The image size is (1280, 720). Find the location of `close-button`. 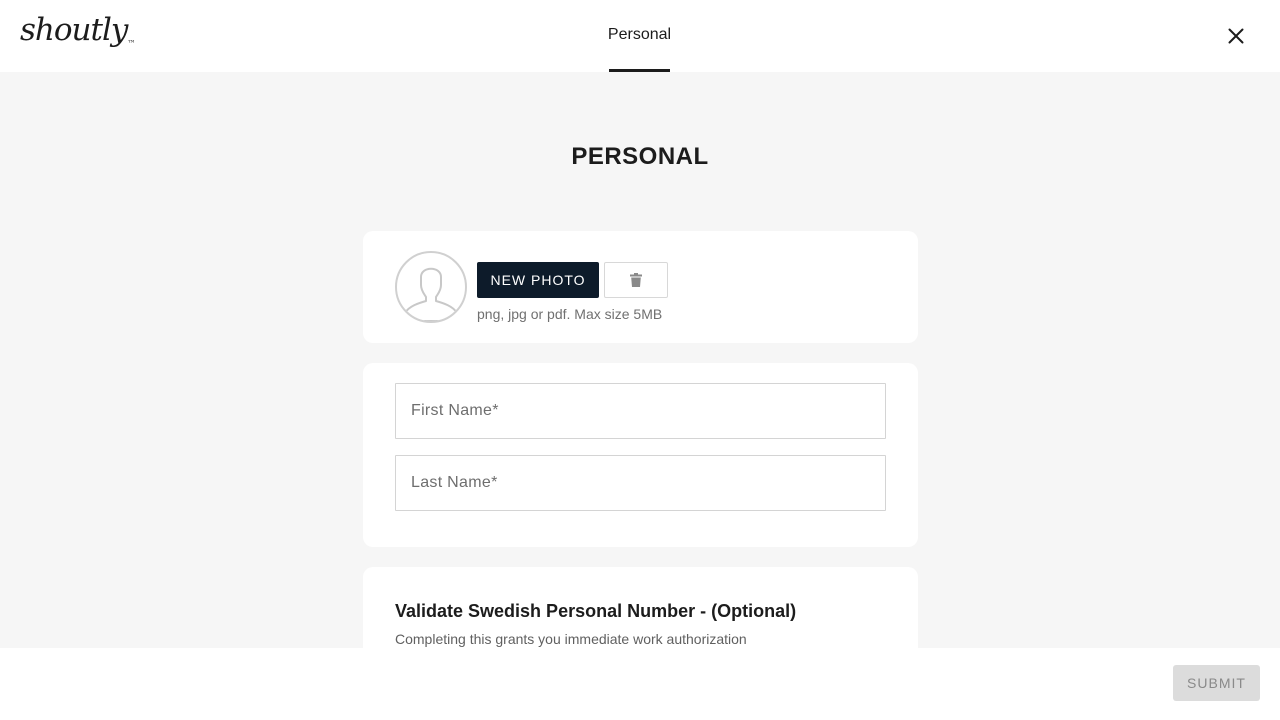

close-button is located at coordinates (1236, 36).